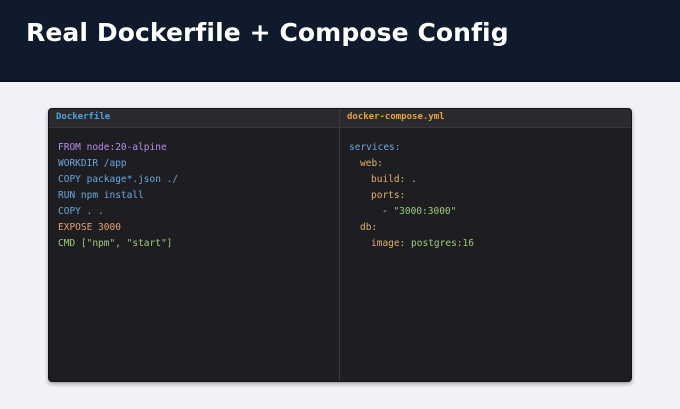 This screenshot has height=409, width=680. What do you see at coordinates (83, 117) in the screenshot?
I see `dockerfile-tab-label: Dockerfile` at bounding box center [83, 117].